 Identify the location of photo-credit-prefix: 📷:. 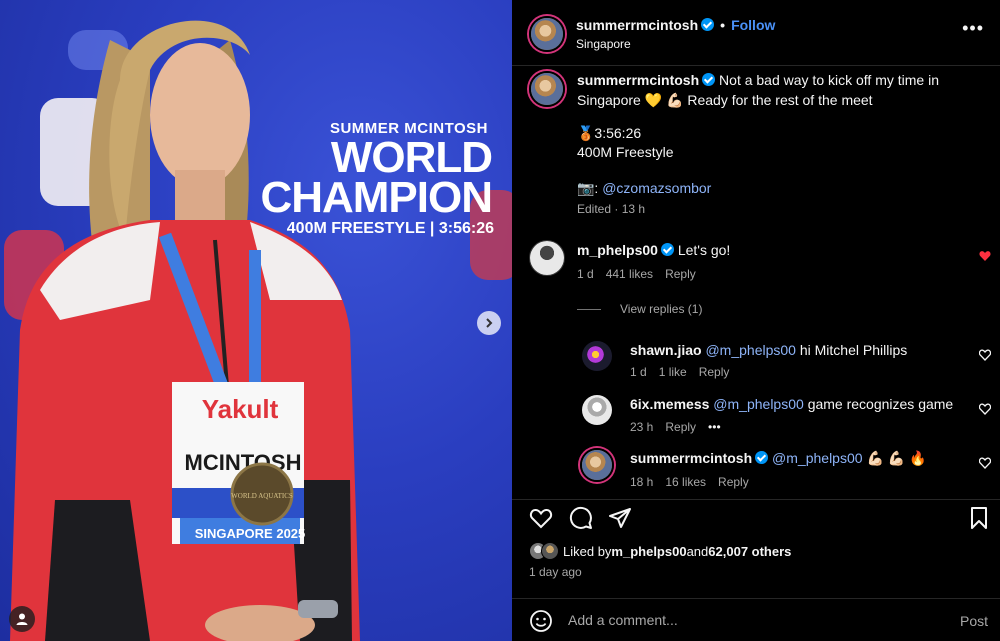
(590, 188).